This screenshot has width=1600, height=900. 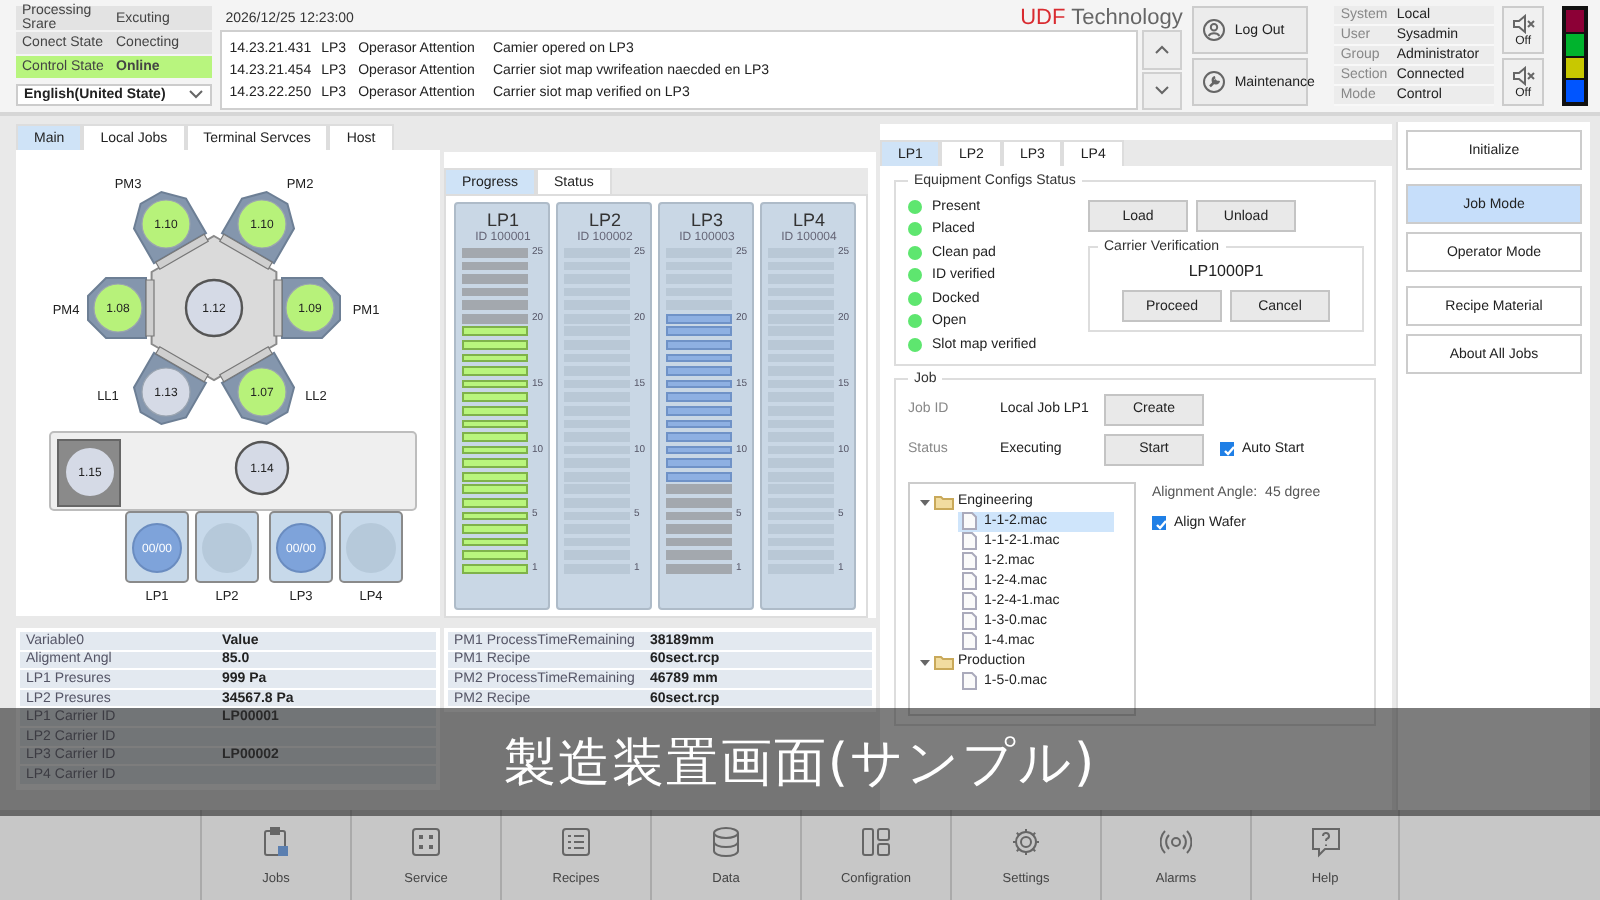 I want to click on wrench-icon, so click(x=1214, y=82).